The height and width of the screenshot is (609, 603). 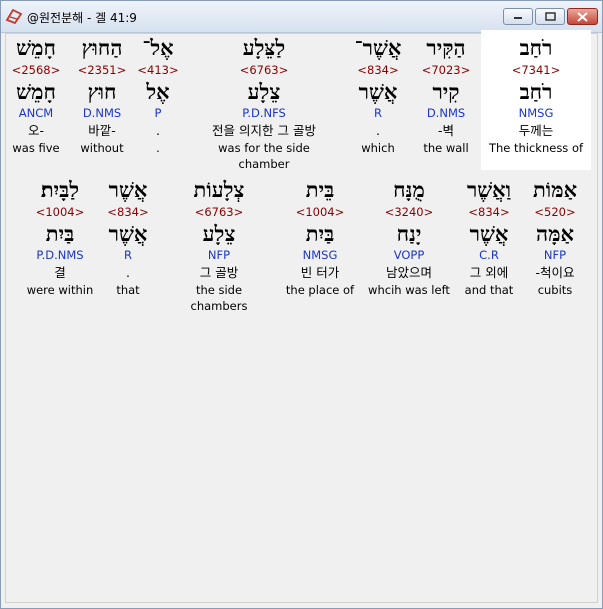 I want to click on korean-gloss: 전을 의지한 그 골방, so click(x=264, y=130).